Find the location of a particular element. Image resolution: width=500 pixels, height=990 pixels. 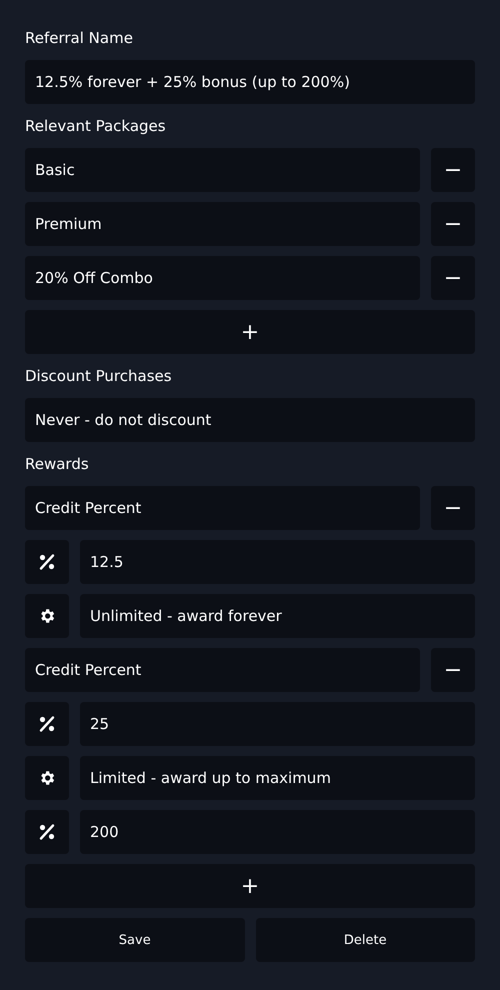

field-label: Rewards is located at coordinates (57, 464).